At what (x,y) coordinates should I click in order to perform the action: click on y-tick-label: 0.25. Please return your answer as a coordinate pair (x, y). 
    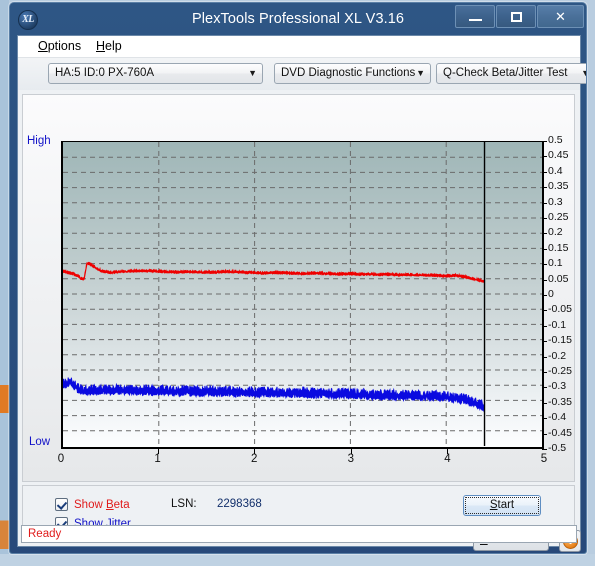
    Looking at the image, I should click on (558, 217).